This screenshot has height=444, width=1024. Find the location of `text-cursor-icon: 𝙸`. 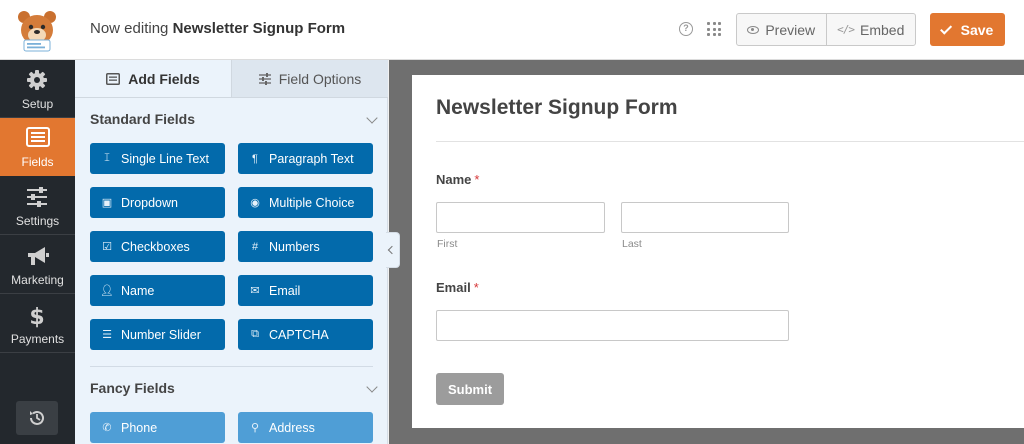

text-cursor-icon: 𝙸 is located at coordinates (107, 158).